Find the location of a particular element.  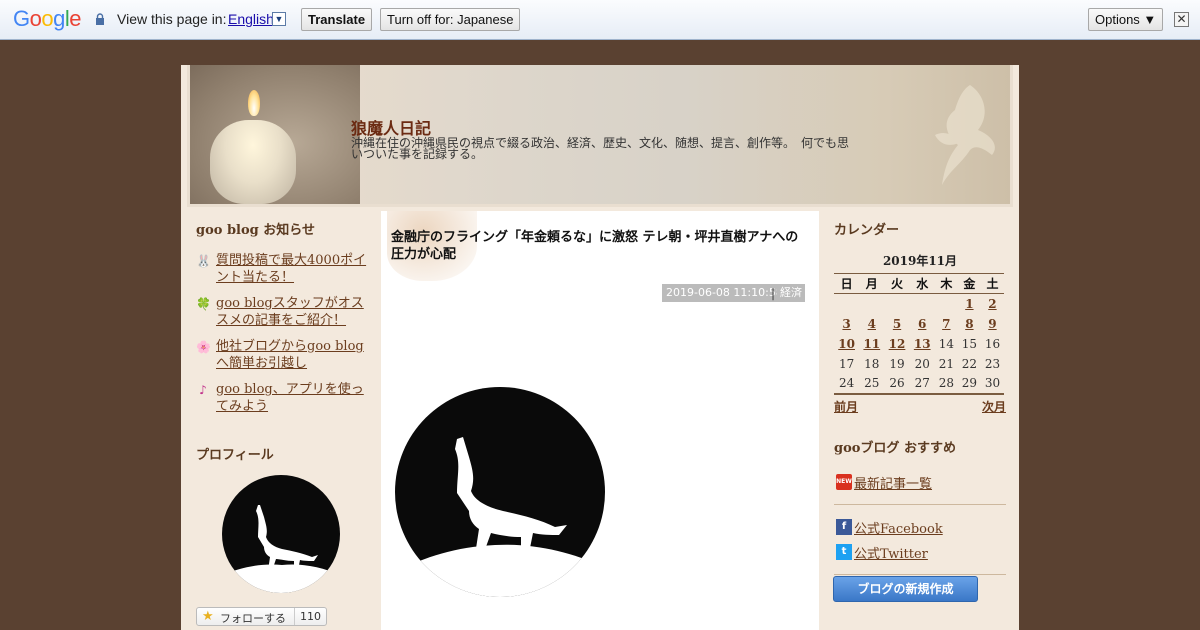

calendar-heading: カレンダー is located at coordinates (867, 230).